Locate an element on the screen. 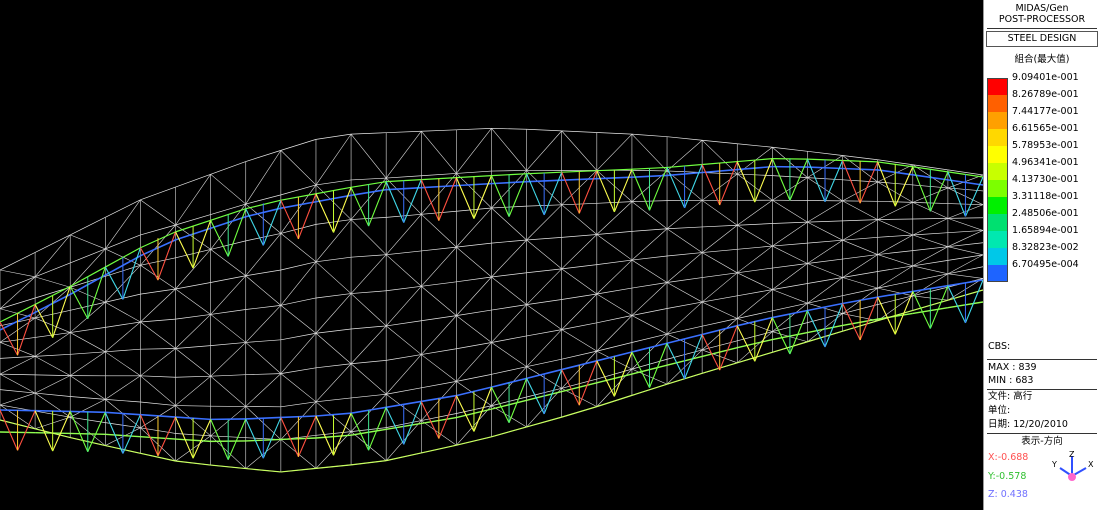  axis-x-label: X is located at coordinates (1091, 464).